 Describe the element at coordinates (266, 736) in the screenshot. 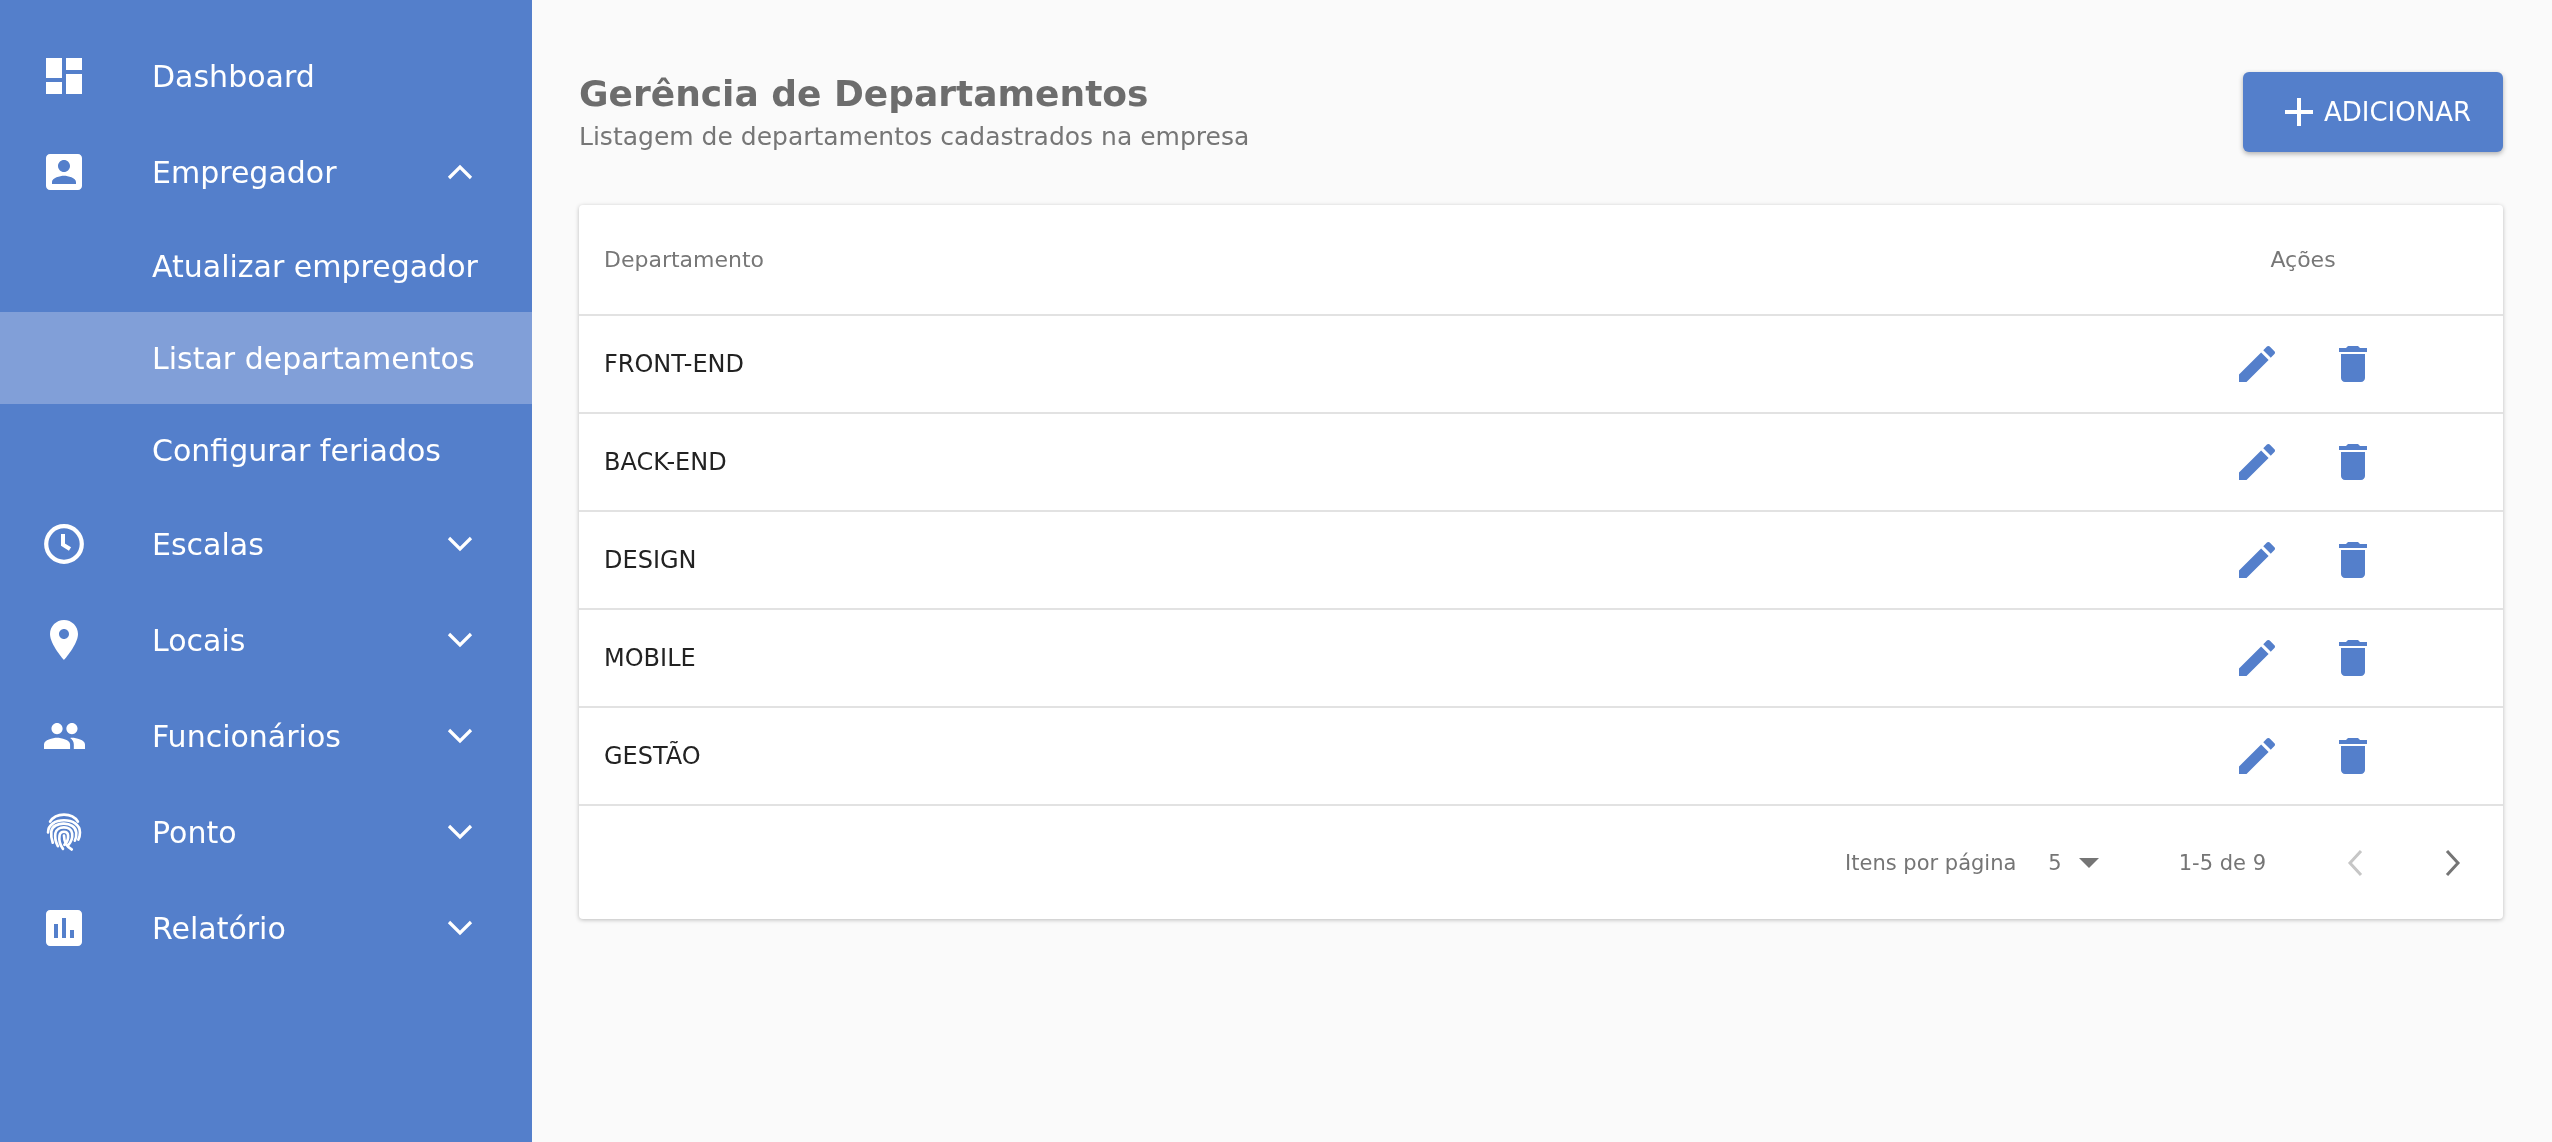

I see `sidebar-item: Funcionários` at that location.